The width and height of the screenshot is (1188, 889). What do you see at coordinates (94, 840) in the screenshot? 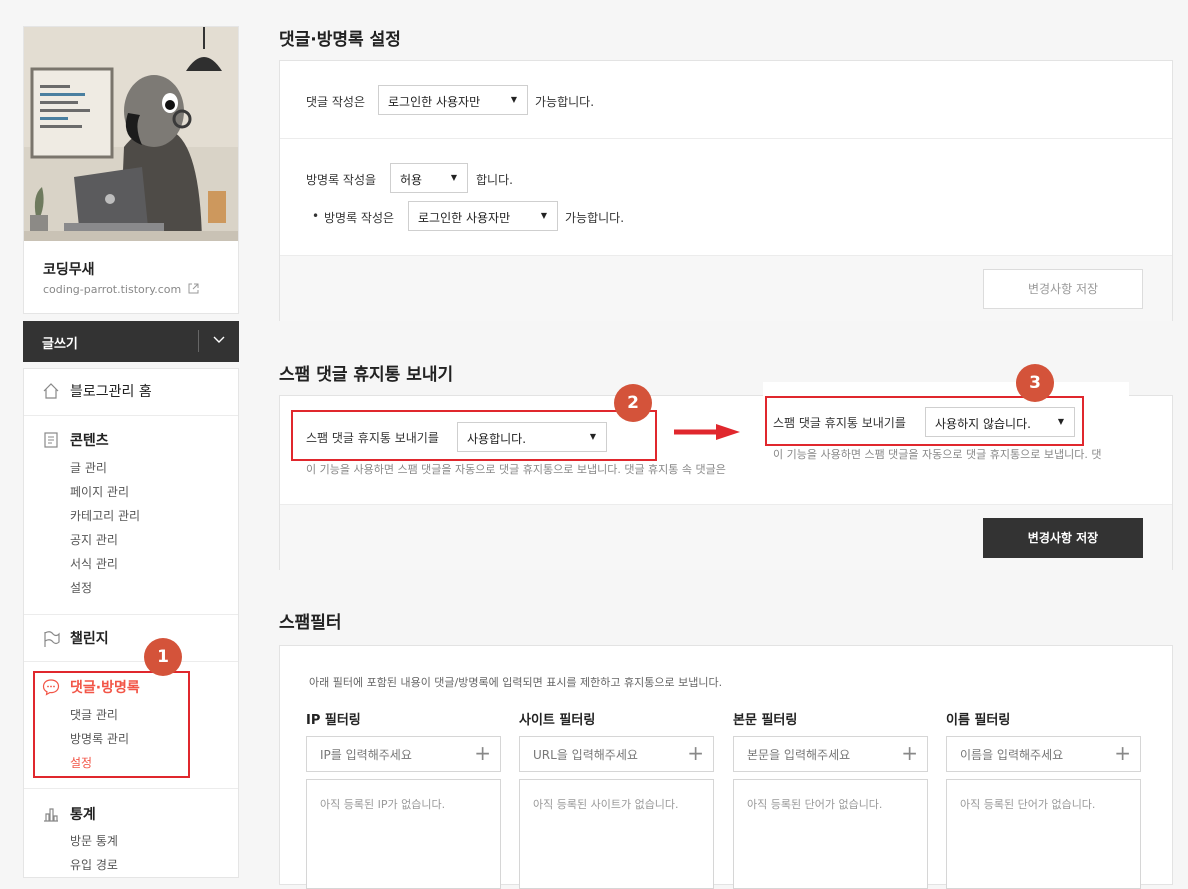
I see `sidebar-item-visit-stats: 방문 통계` at bounding box center [94, 840].